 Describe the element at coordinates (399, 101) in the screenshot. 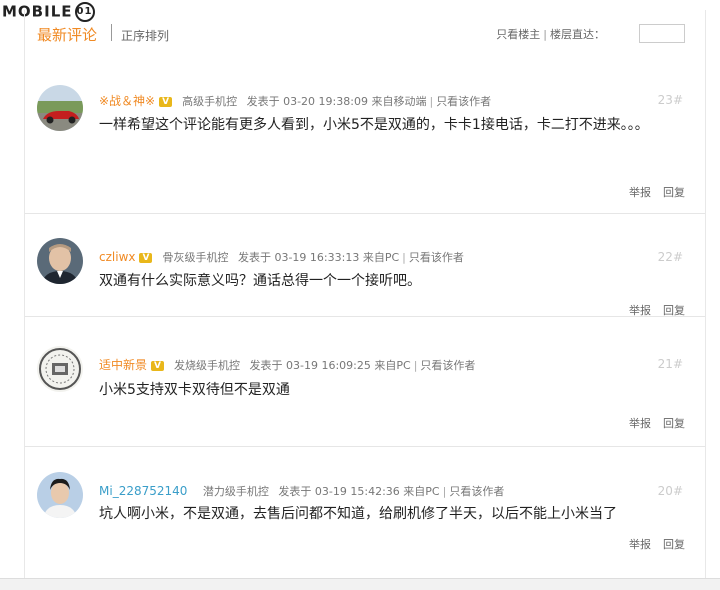

I see `comment-source: 来自移动端` at that location.